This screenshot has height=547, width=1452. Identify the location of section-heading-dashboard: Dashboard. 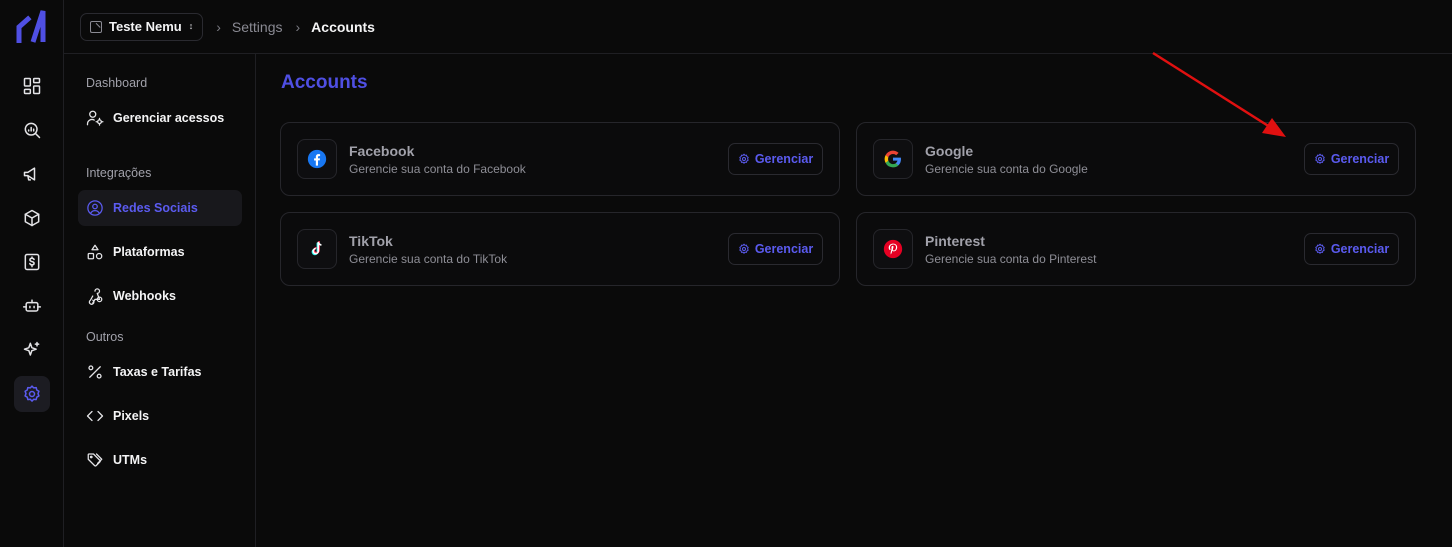
(117, 83).